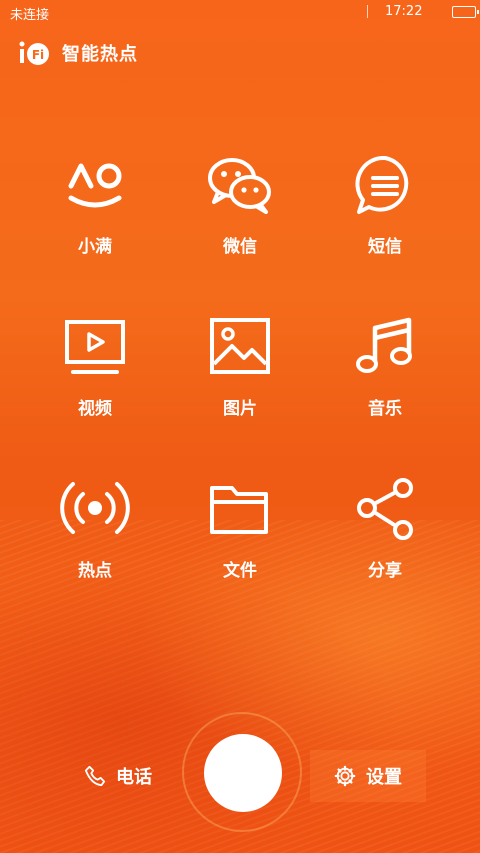 The height and width of the screenshot is (853, 480). I want to click on picture-icon, so click(240, 346).